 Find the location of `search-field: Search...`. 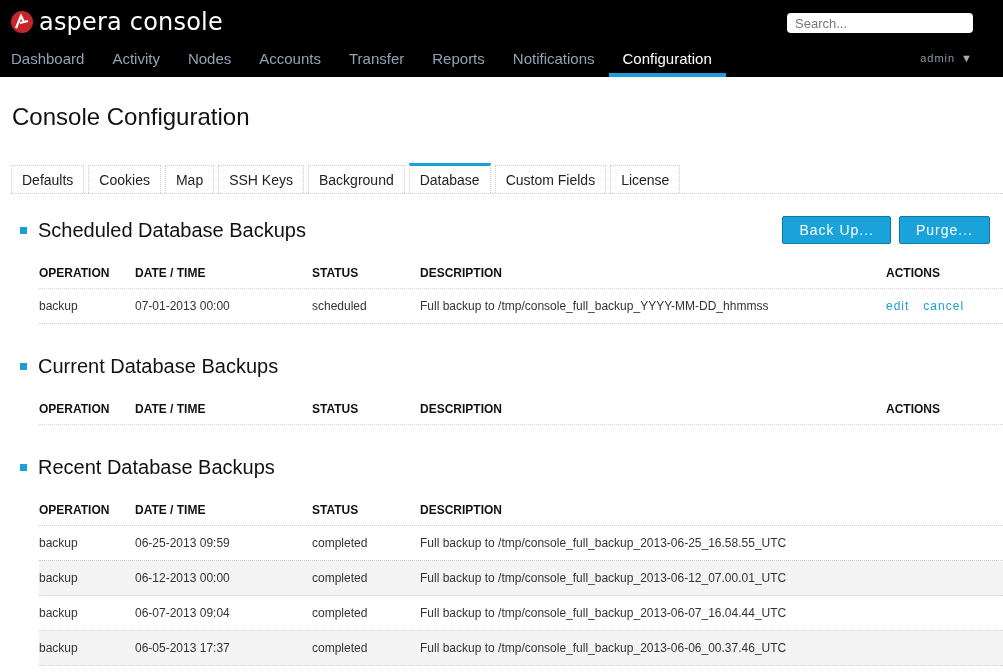

search-field: Search... is located at coordinates (880, 23).